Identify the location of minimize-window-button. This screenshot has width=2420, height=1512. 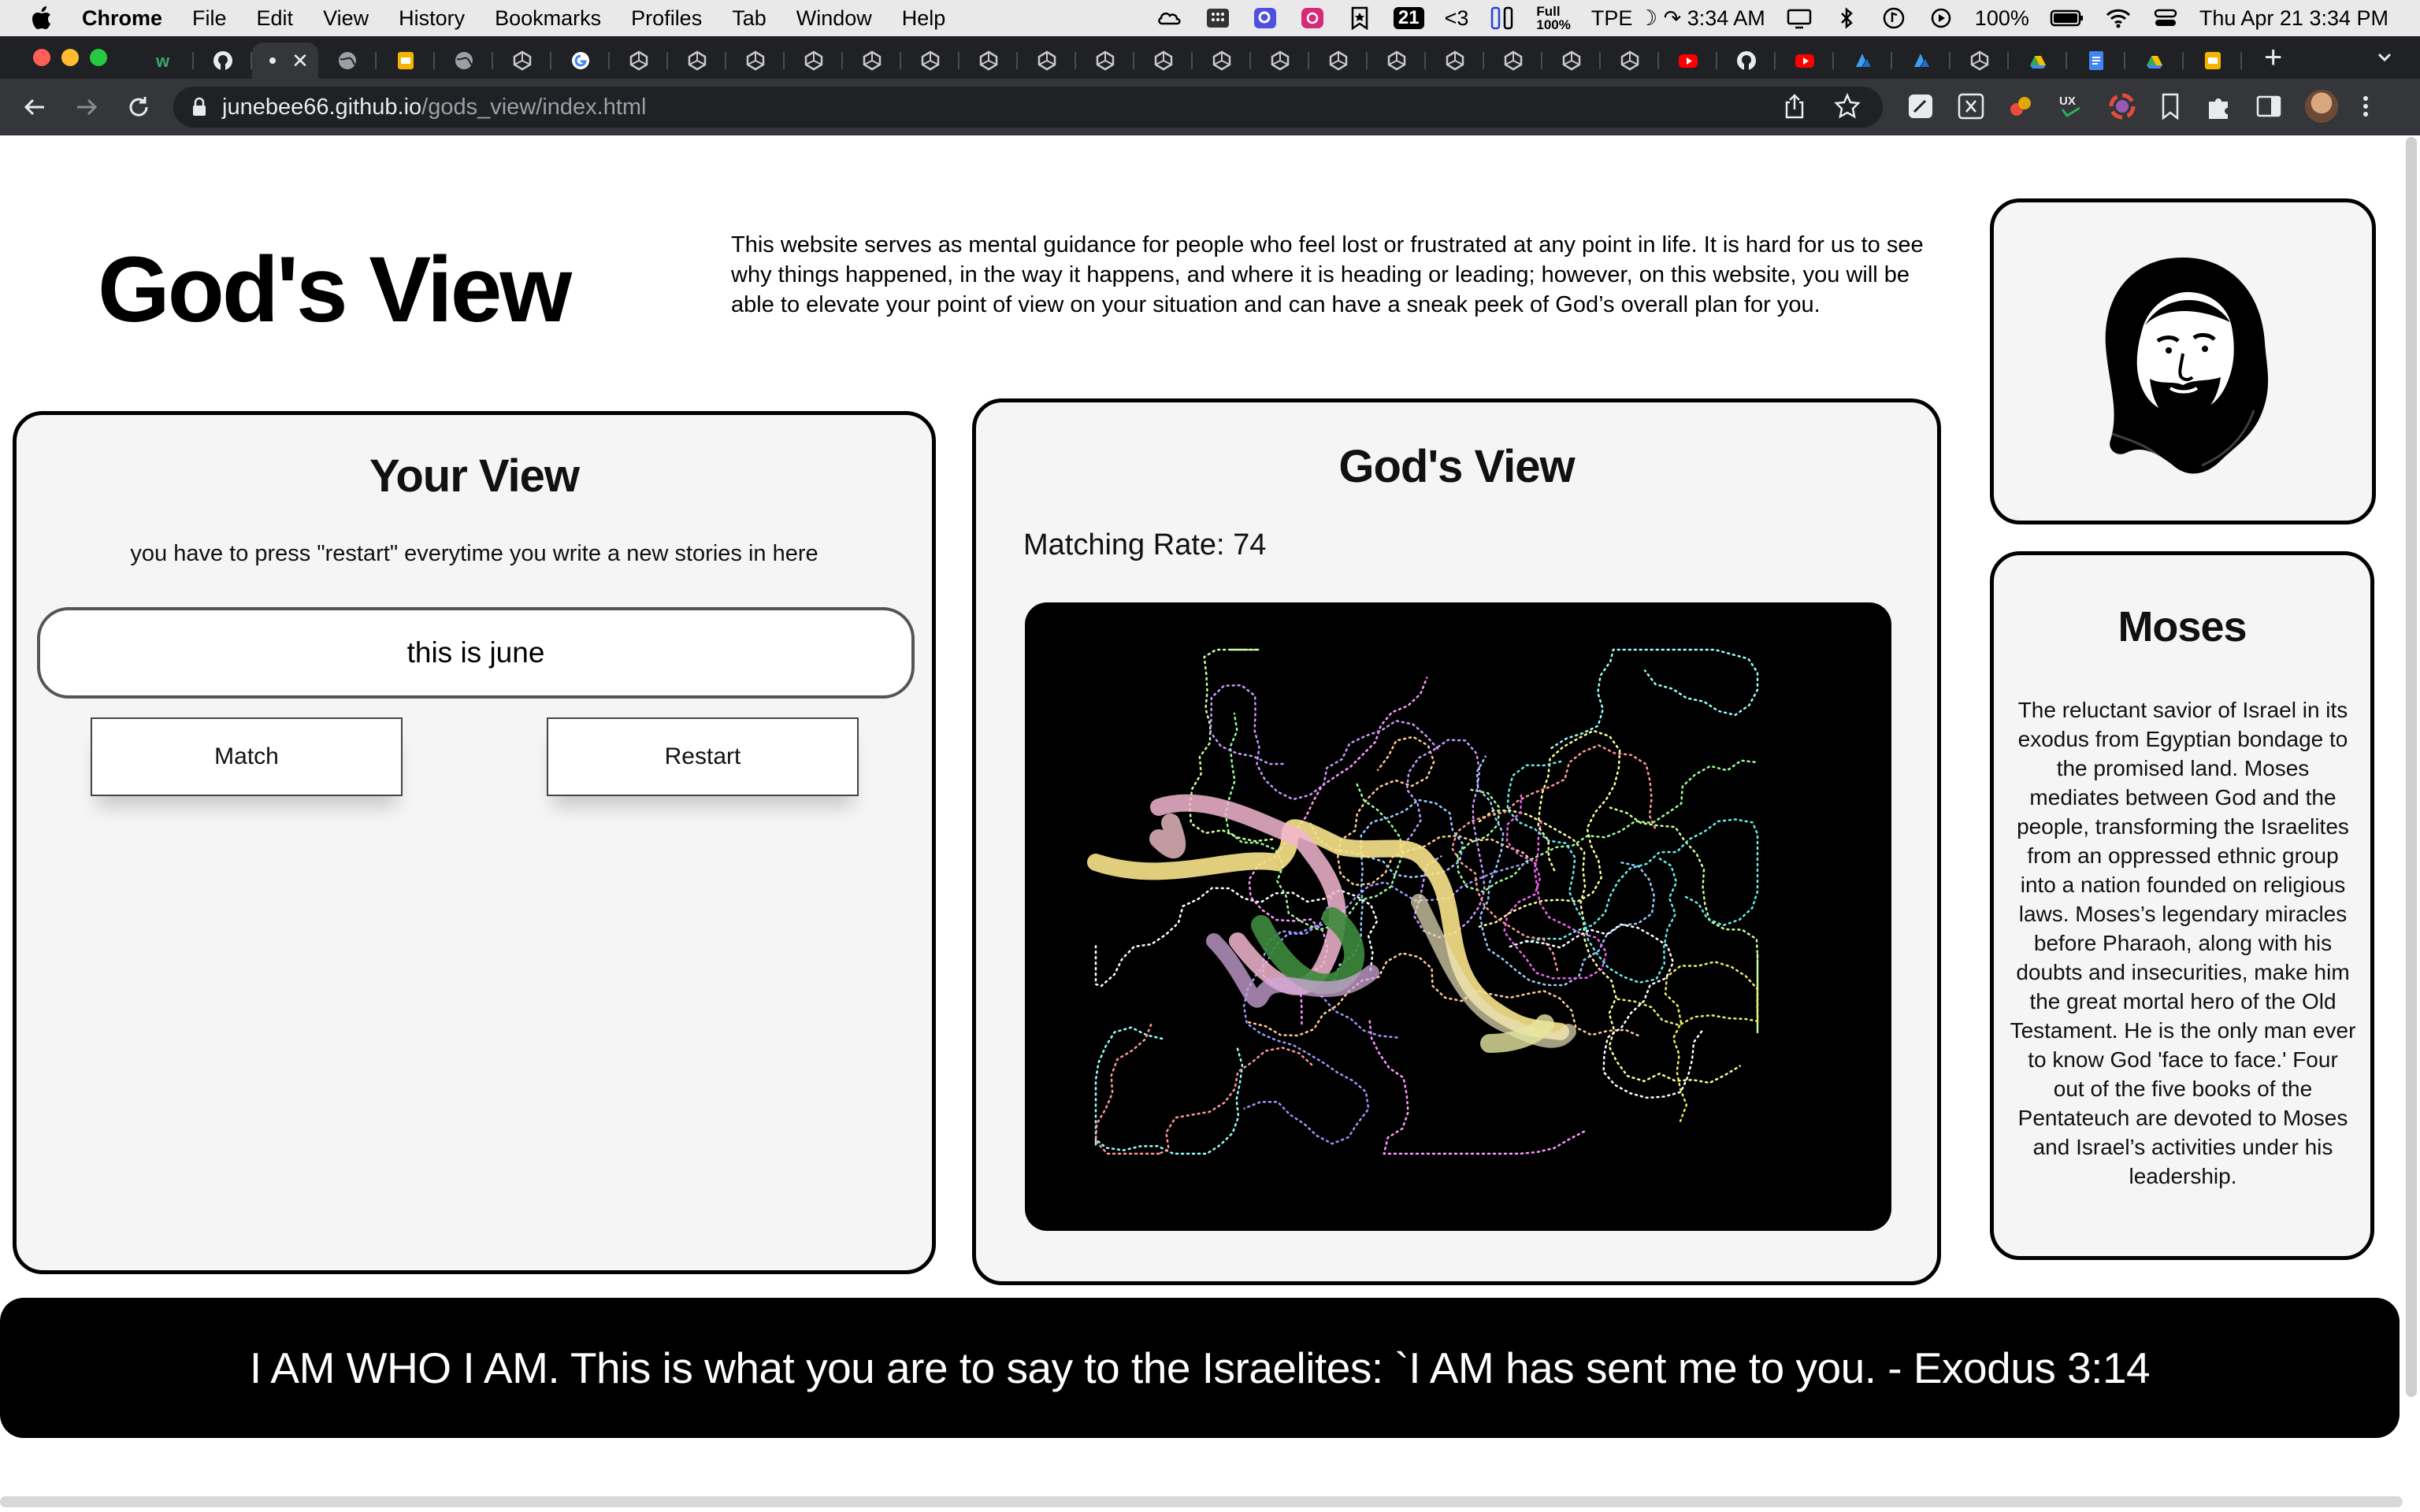
(70, 57).